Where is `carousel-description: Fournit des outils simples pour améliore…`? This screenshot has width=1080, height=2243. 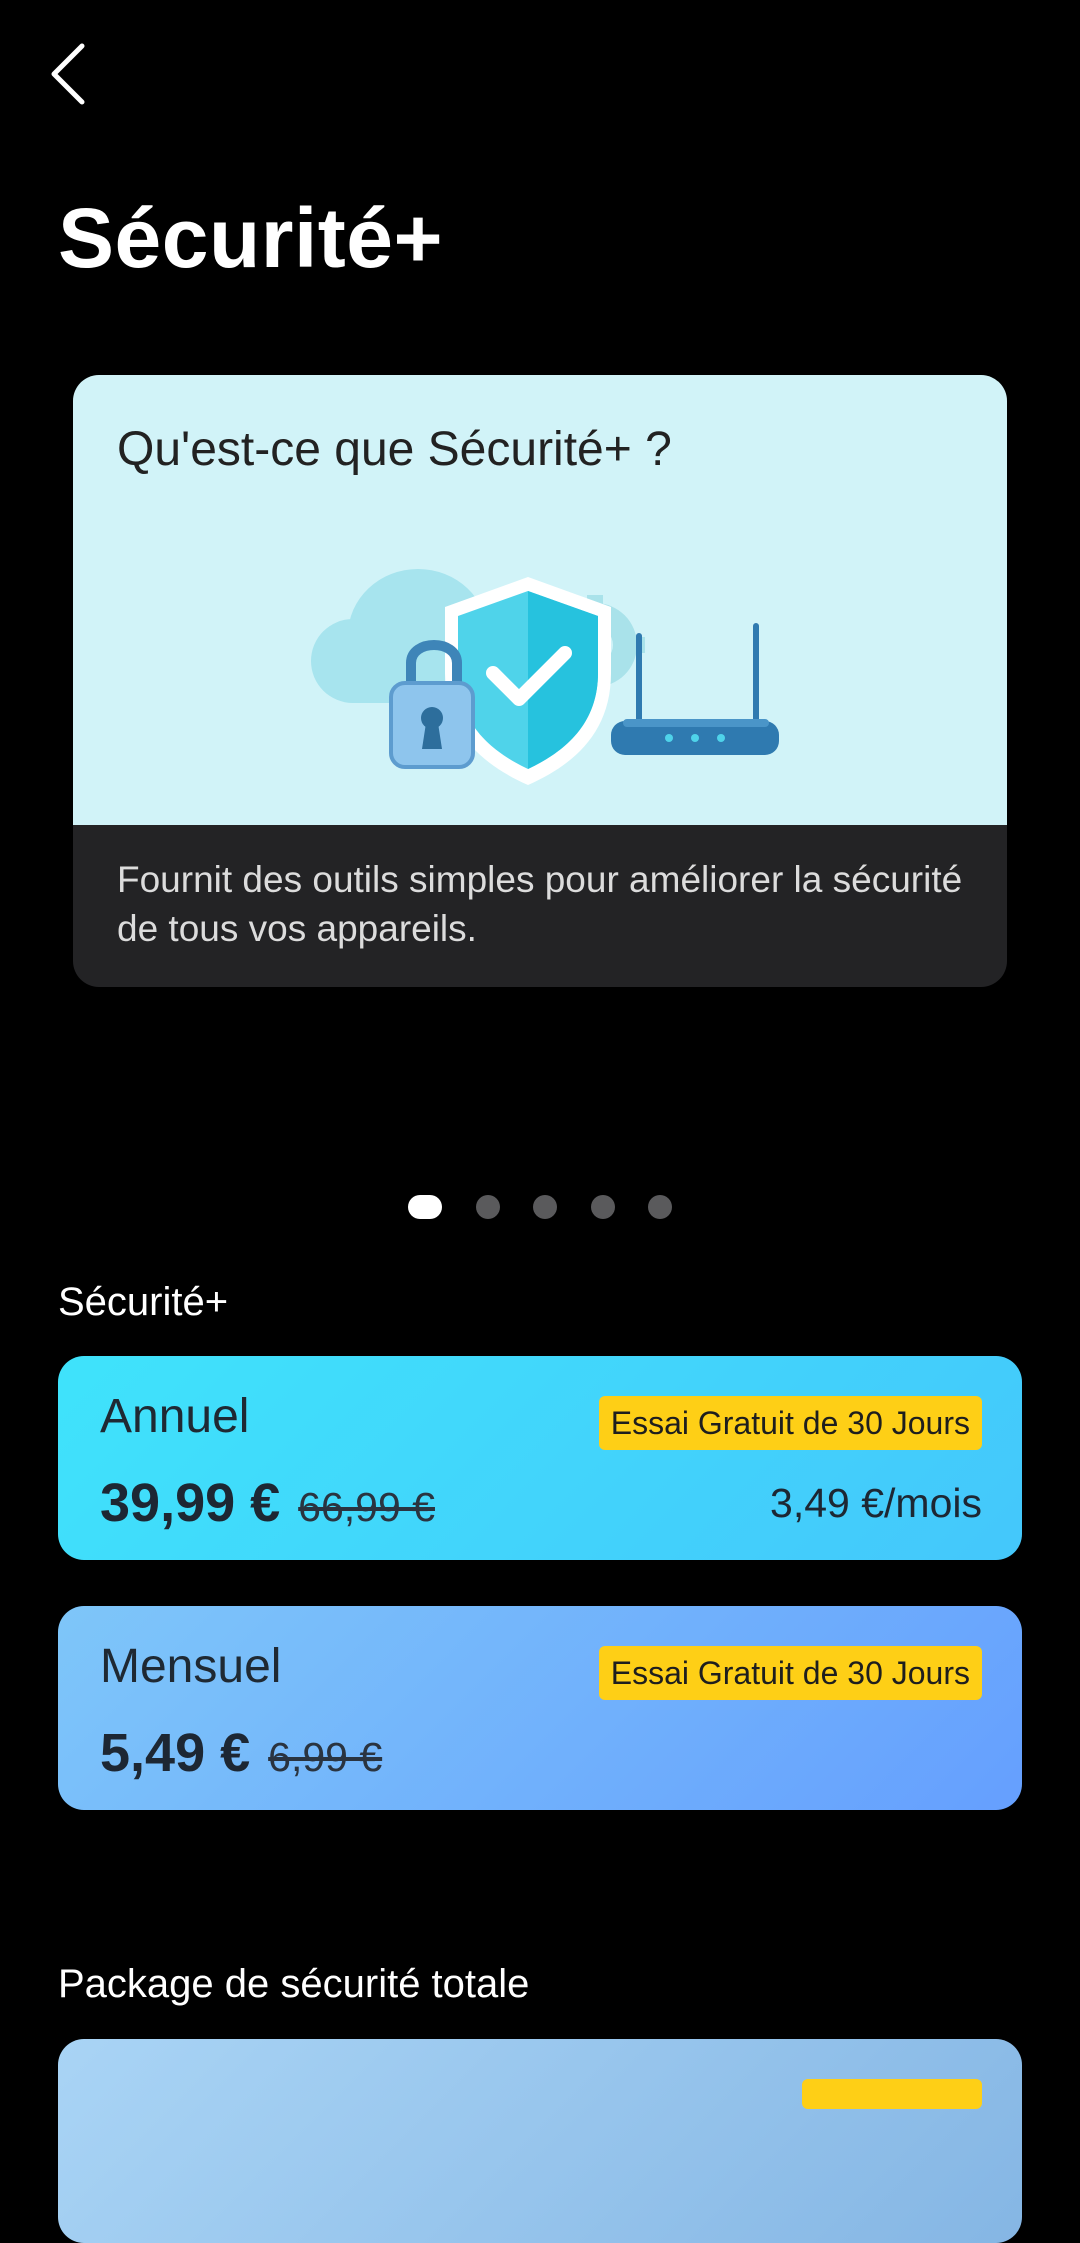 carousel-description: Fournit des outils simples pour améliore… is located at coordinates (540, 904).